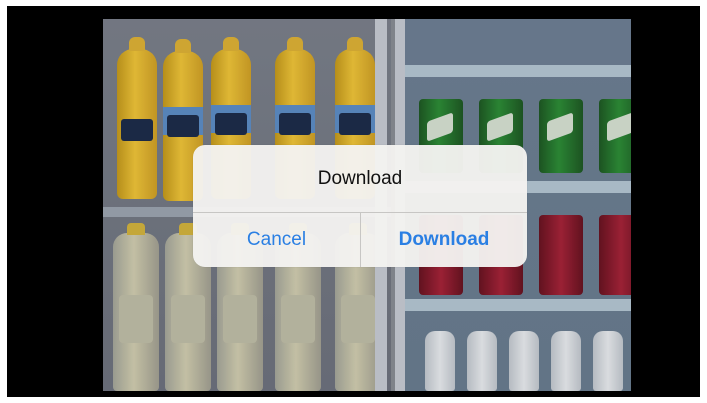  What do you see at coordinates (276, 240) in the screenshot?
I see `cancel-button: Cancel` at bounding box center [276, 240].